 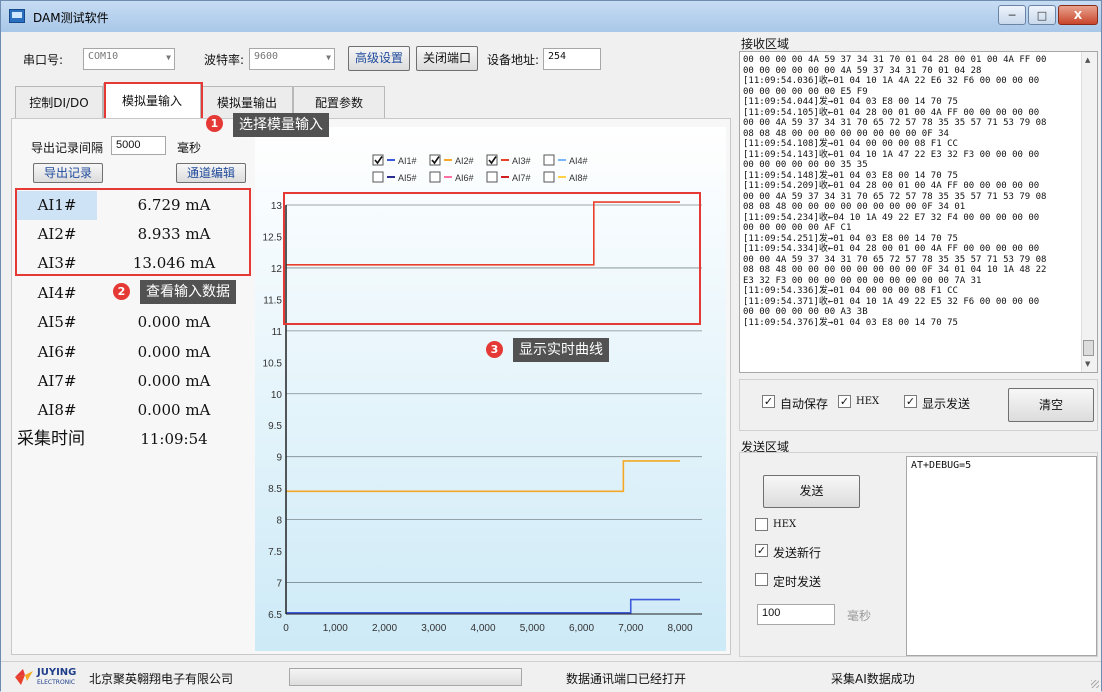 What do you see at coordinates (214, 123) in the screenshot?
I see `annotation-badge-1: 1` at bounding box center [214, 123].